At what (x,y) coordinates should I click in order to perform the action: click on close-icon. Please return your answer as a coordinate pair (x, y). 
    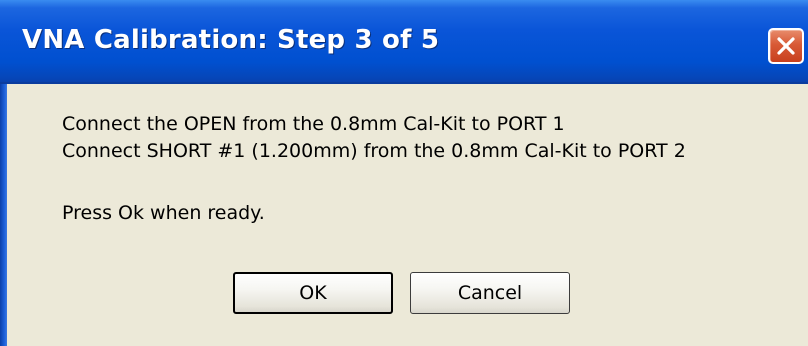
    Looking at the image, I should click on (786, 46).